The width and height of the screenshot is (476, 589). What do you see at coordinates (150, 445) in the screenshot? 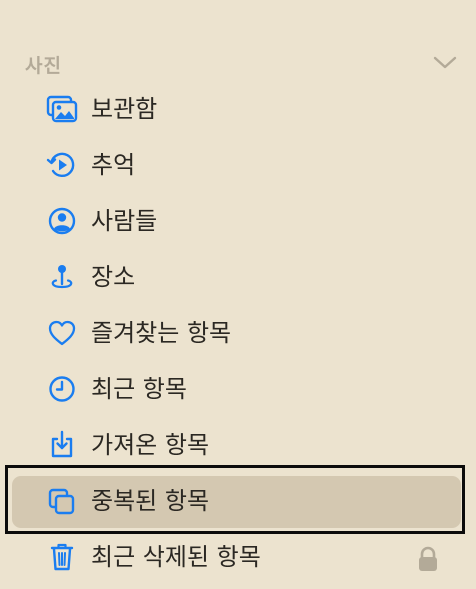
I see `sidebar-item-label: 가져온 항목` at bounding box center [150, 445].